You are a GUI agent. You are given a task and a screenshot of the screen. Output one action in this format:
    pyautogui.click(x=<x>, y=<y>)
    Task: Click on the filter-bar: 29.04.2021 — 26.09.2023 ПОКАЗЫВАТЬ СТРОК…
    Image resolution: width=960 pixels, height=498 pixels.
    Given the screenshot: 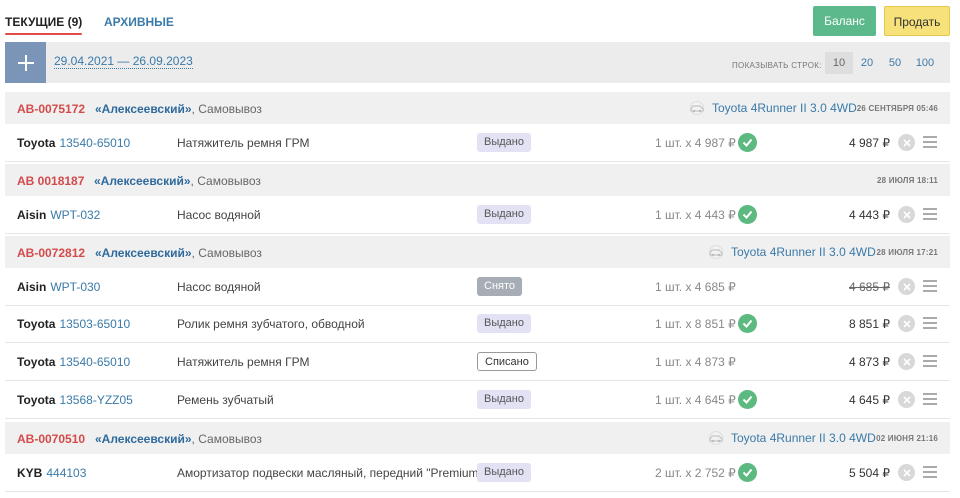 What is the action you would take?
    pyautogui.click(x=477, y=62)
    